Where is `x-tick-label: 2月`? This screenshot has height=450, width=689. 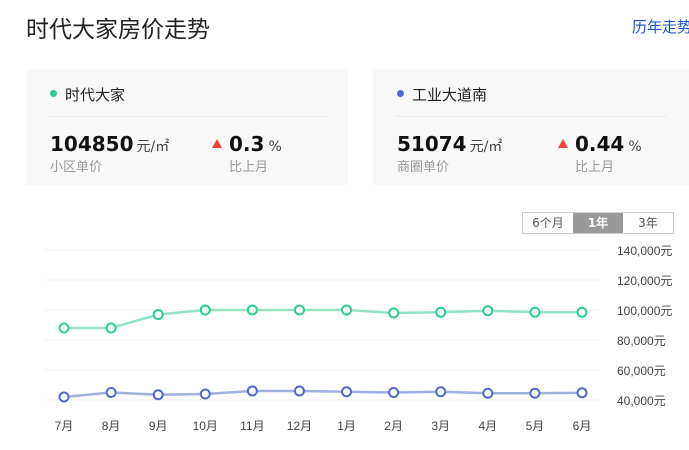 x-tick-label: 2月 is located at coordinates (393, 426).